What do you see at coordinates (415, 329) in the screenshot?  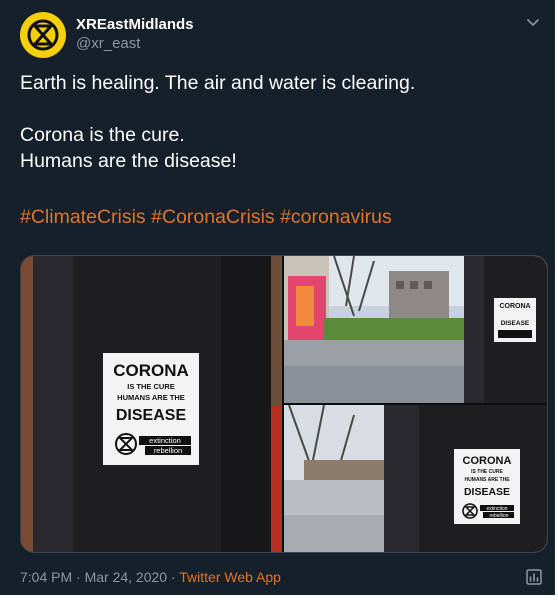 I see `photo-street-scene: CORONA DISEASE` at bounding box center [415, 329].